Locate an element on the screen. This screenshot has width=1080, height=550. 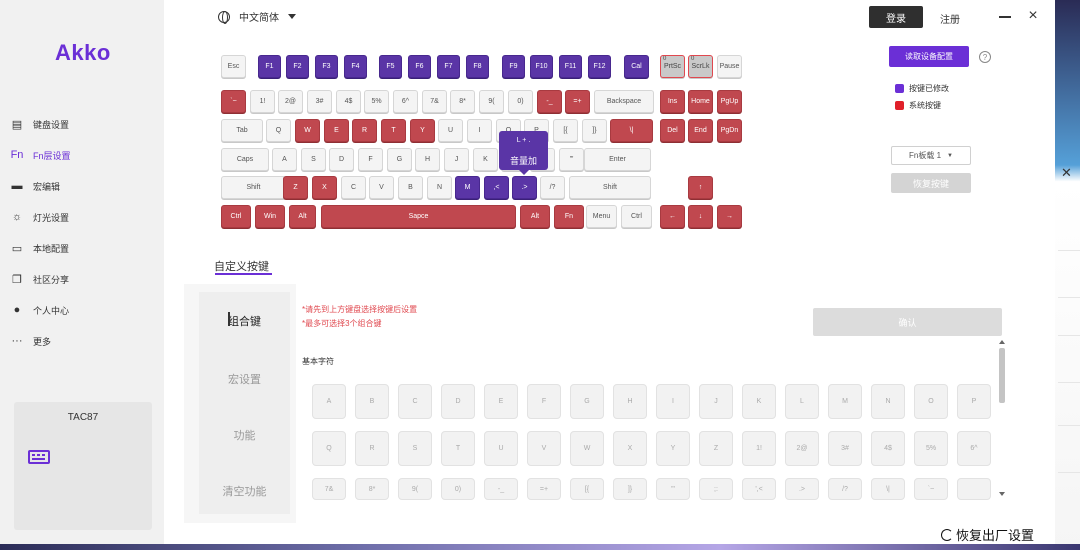
char-key: -_ is located at coordinates (501, 489).